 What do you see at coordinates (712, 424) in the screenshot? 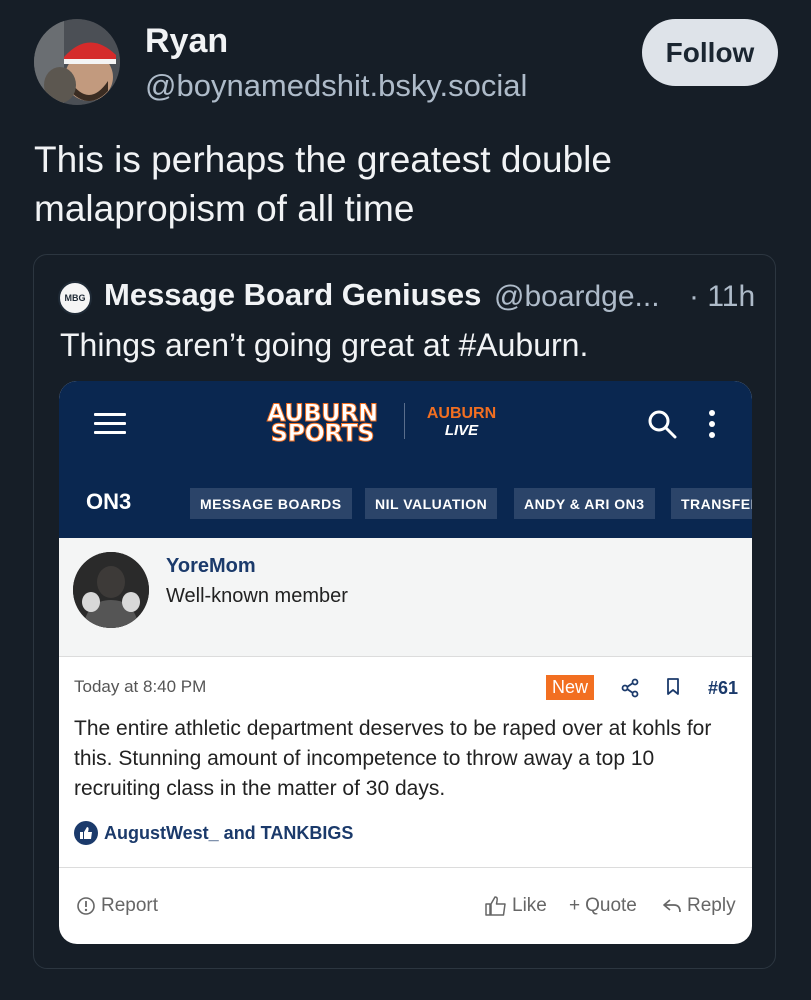
I see `more-options-icon` at bounding box center [712, 424].